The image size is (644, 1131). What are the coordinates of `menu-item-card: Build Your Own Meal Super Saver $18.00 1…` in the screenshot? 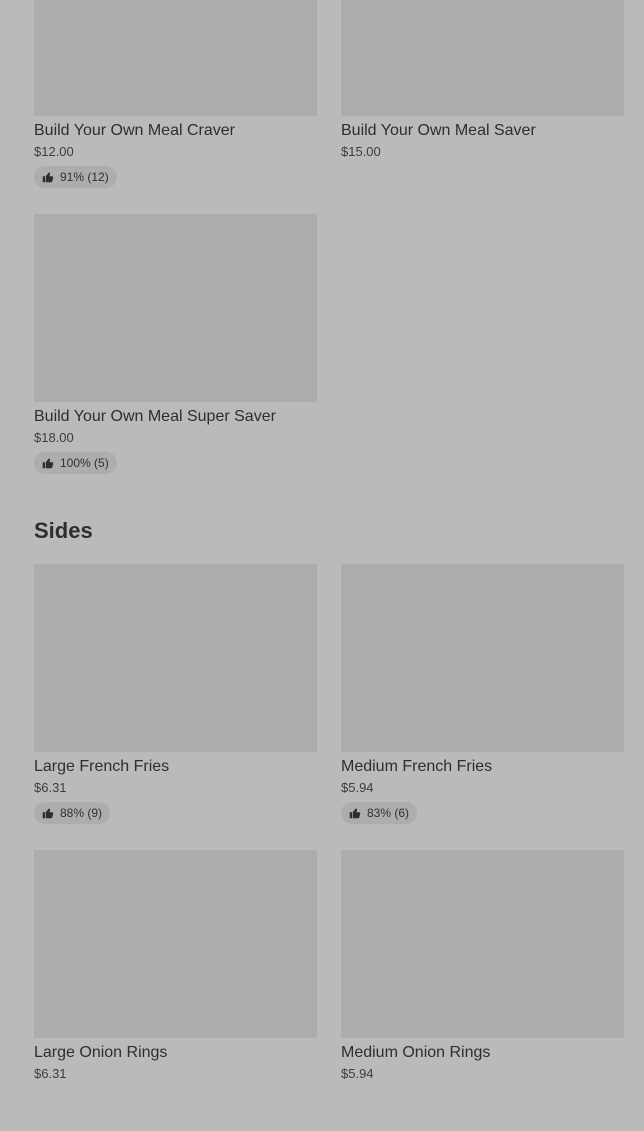 It's located at (175, 344).